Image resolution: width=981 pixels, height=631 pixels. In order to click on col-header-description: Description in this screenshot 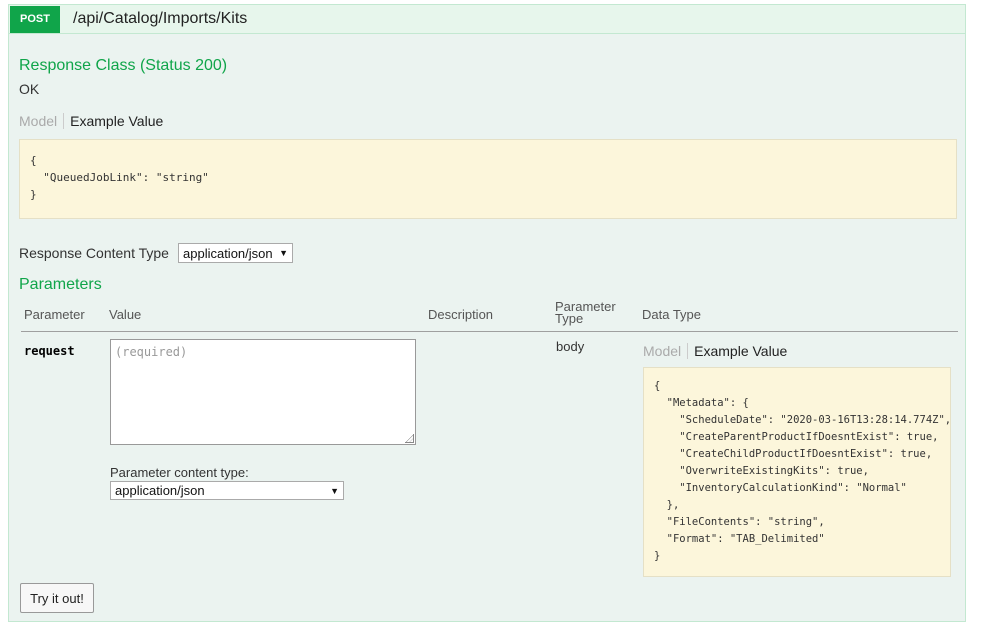, I will do `click(461, 314)`.